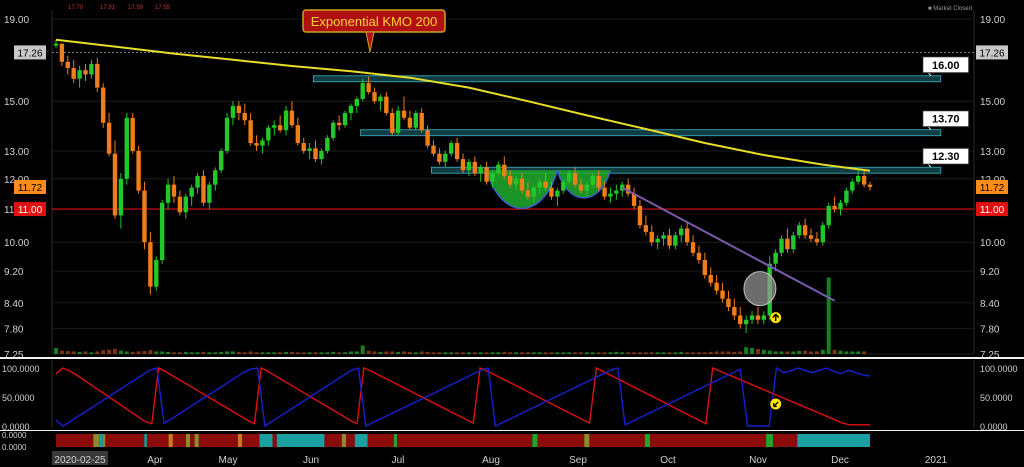 The image size is (1024, 467). I want to click on price-tick-left: 10.00, so click(16, 243).